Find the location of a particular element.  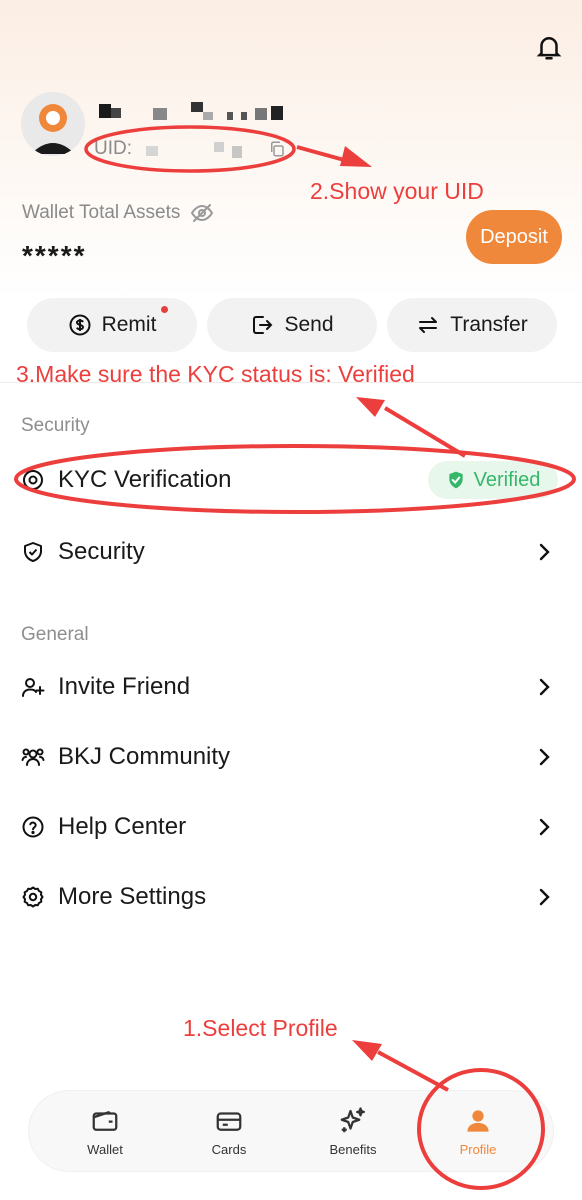

eye-target-icon is located at coordinates (33, 480).